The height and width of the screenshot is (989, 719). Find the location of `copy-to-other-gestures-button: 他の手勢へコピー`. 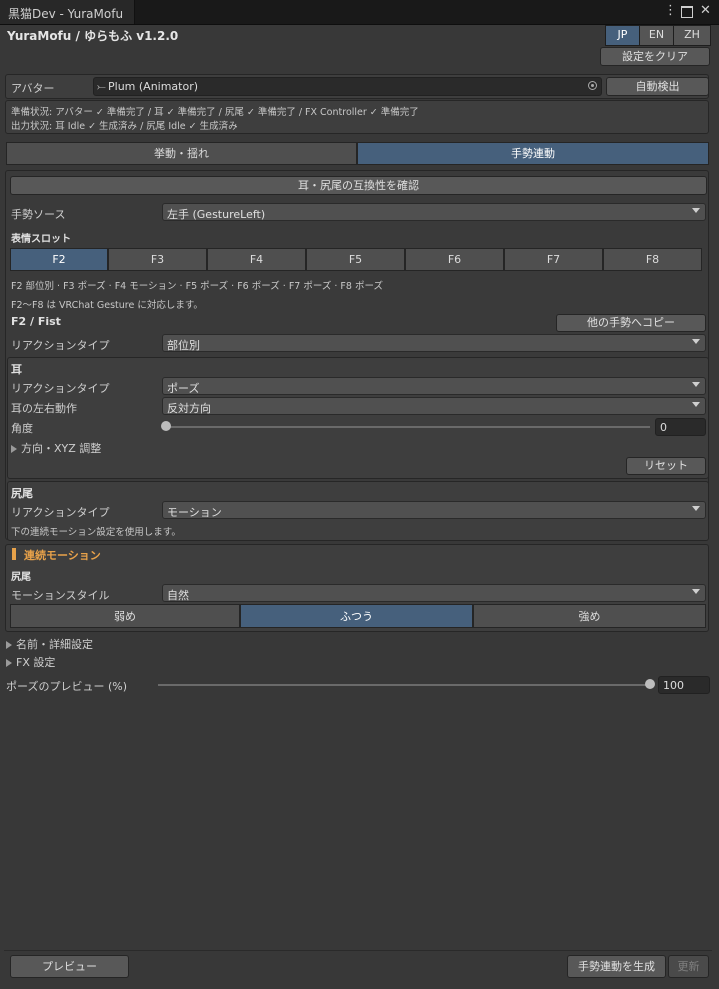

copy-to-other-gestures-button: 他の手勢へコピー is located at coordinates (631, 323).